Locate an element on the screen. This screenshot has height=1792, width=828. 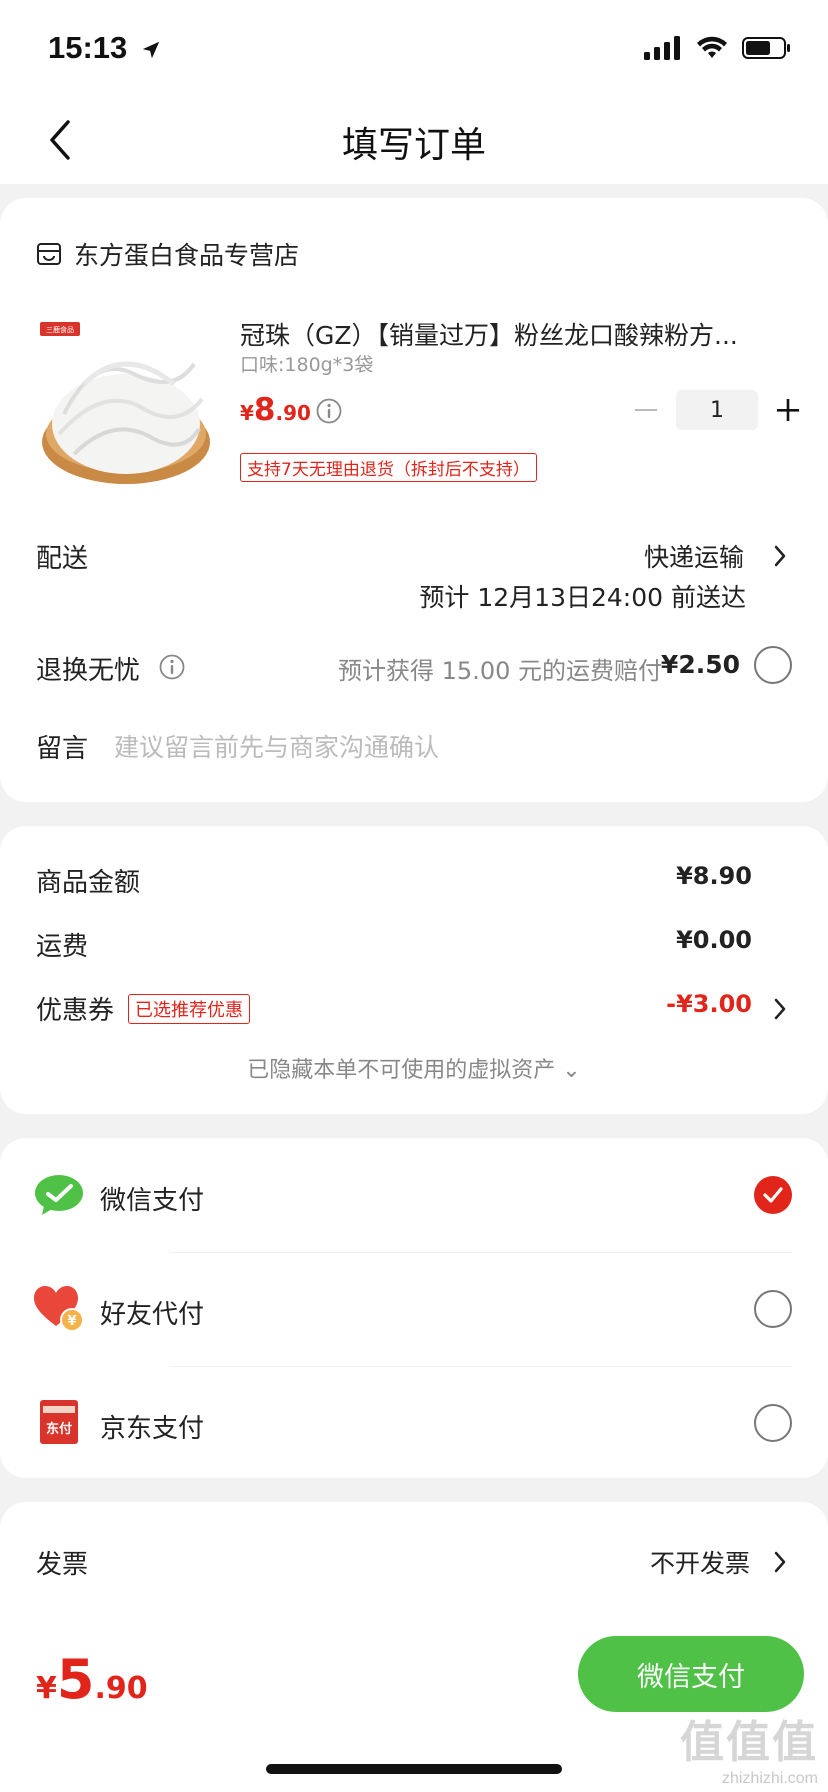
decrease-button is located at coordinates (646, 410).